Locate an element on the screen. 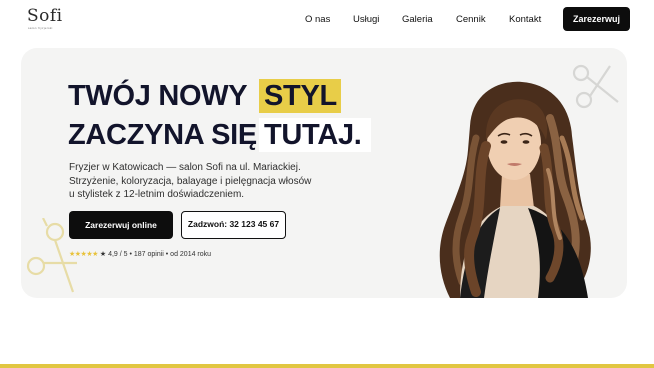 This screenshot has width=654, height=368. headline-line-1: TWÓJ NOWY is located at coordinates (158, 96).